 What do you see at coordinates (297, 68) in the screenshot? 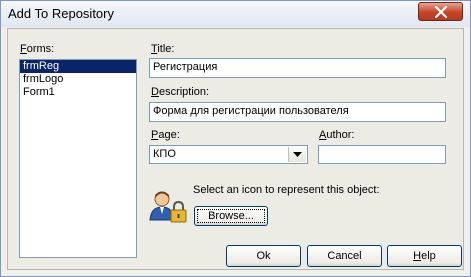
I see `title-input: Регистрация` at bounding box center [297, 68].